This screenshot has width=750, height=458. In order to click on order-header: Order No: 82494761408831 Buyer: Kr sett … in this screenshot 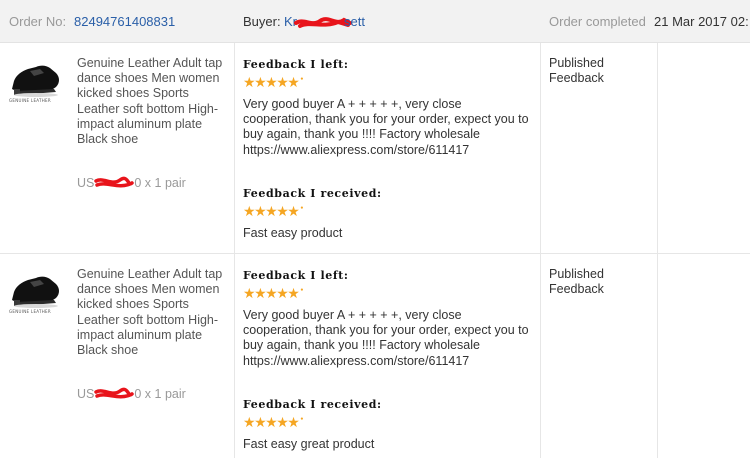, I will do `click(375, 21)`.